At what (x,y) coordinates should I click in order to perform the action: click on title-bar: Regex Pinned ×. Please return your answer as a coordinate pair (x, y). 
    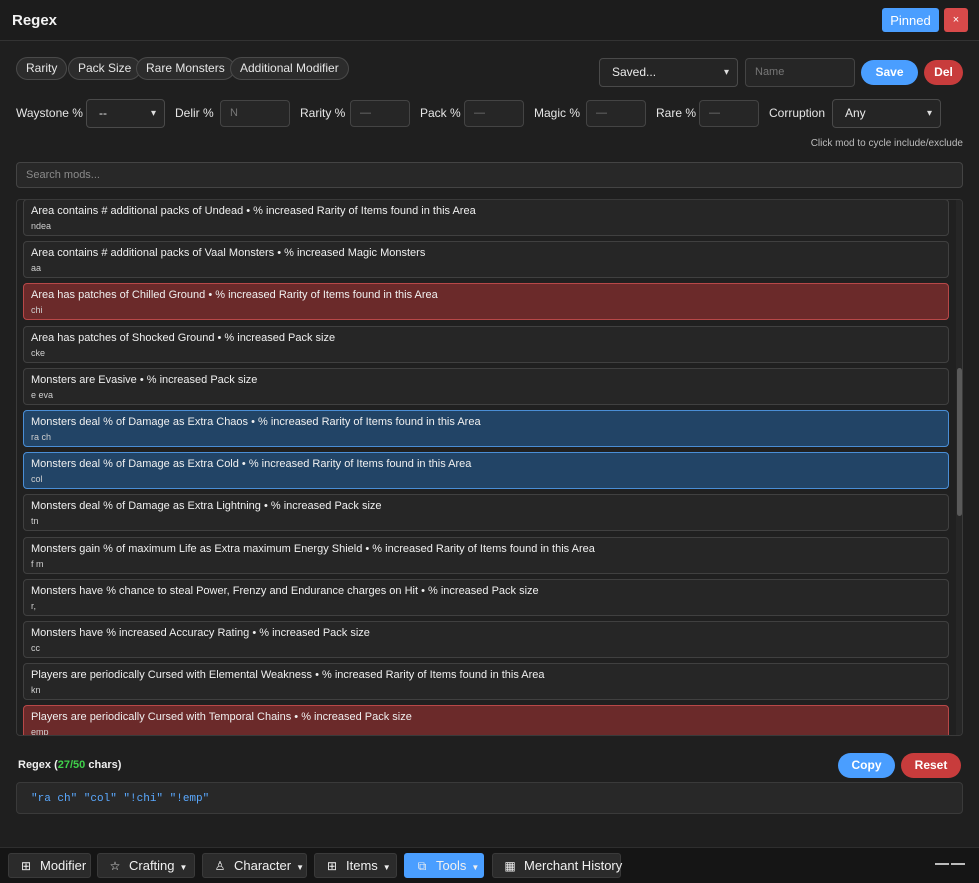
    Looking at the image, I should click on (489, 20).